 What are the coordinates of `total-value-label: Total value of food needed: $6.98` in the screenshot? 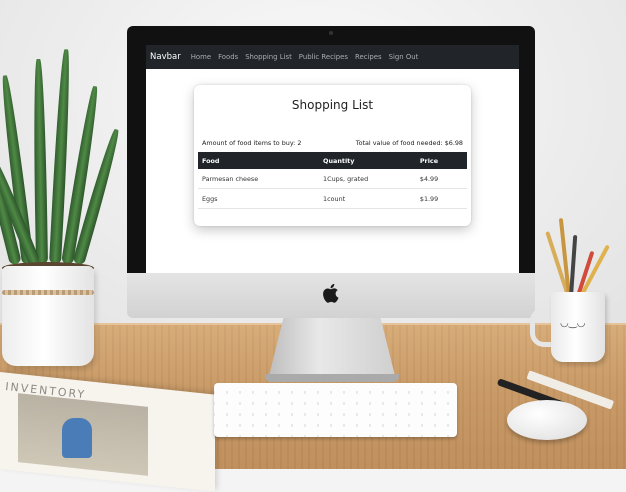 It's located at (409, 143).